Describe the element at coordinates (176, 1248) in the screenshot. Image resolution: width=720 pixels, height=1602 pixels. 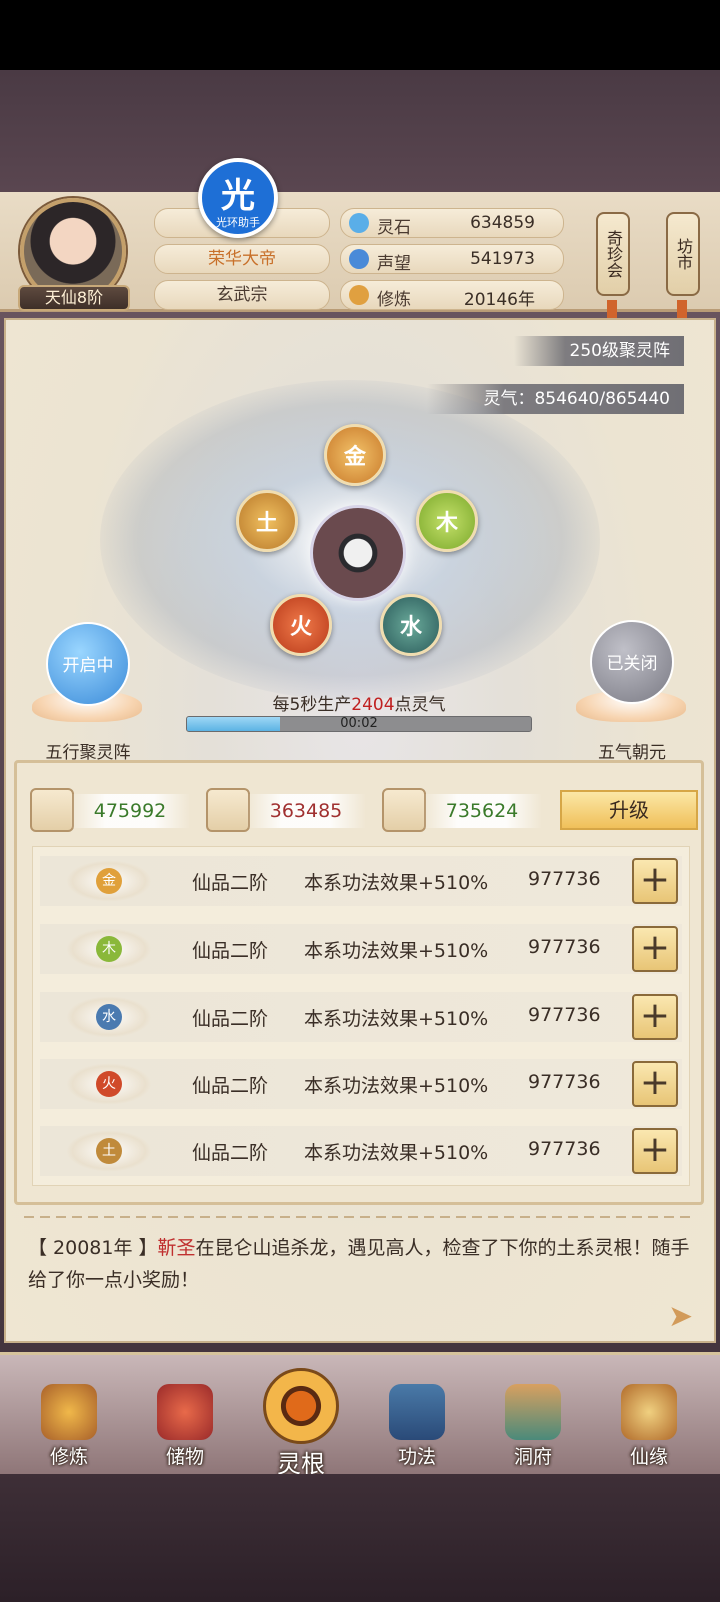
I see `log-character: 靳圣` at that location.